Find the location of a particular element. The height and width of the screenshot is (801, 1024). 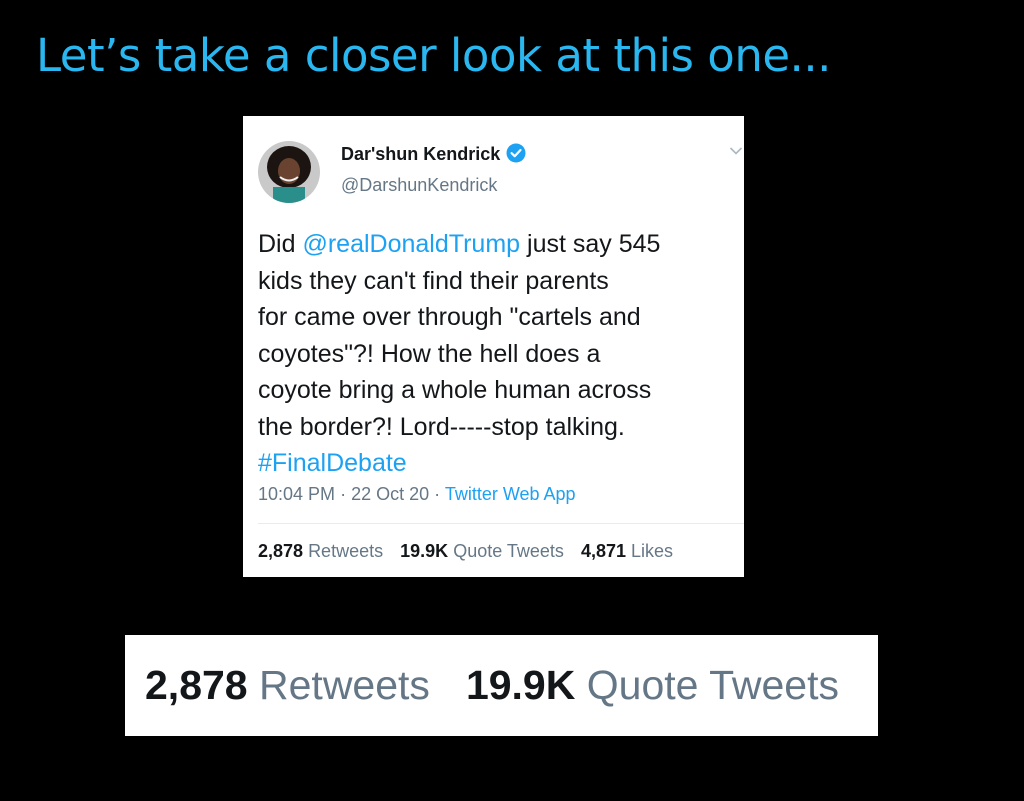

zoomed-quote-tweets-label: Quote Tweets is located at coordinates (712, 685).